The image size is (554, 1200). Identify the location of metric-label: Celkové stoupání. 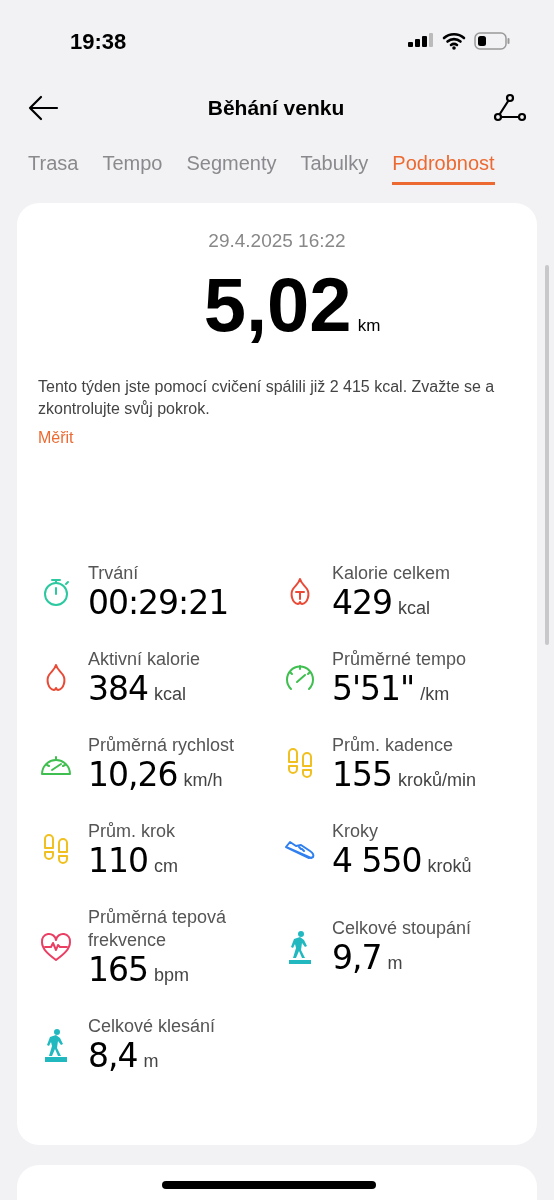
(402, 928).